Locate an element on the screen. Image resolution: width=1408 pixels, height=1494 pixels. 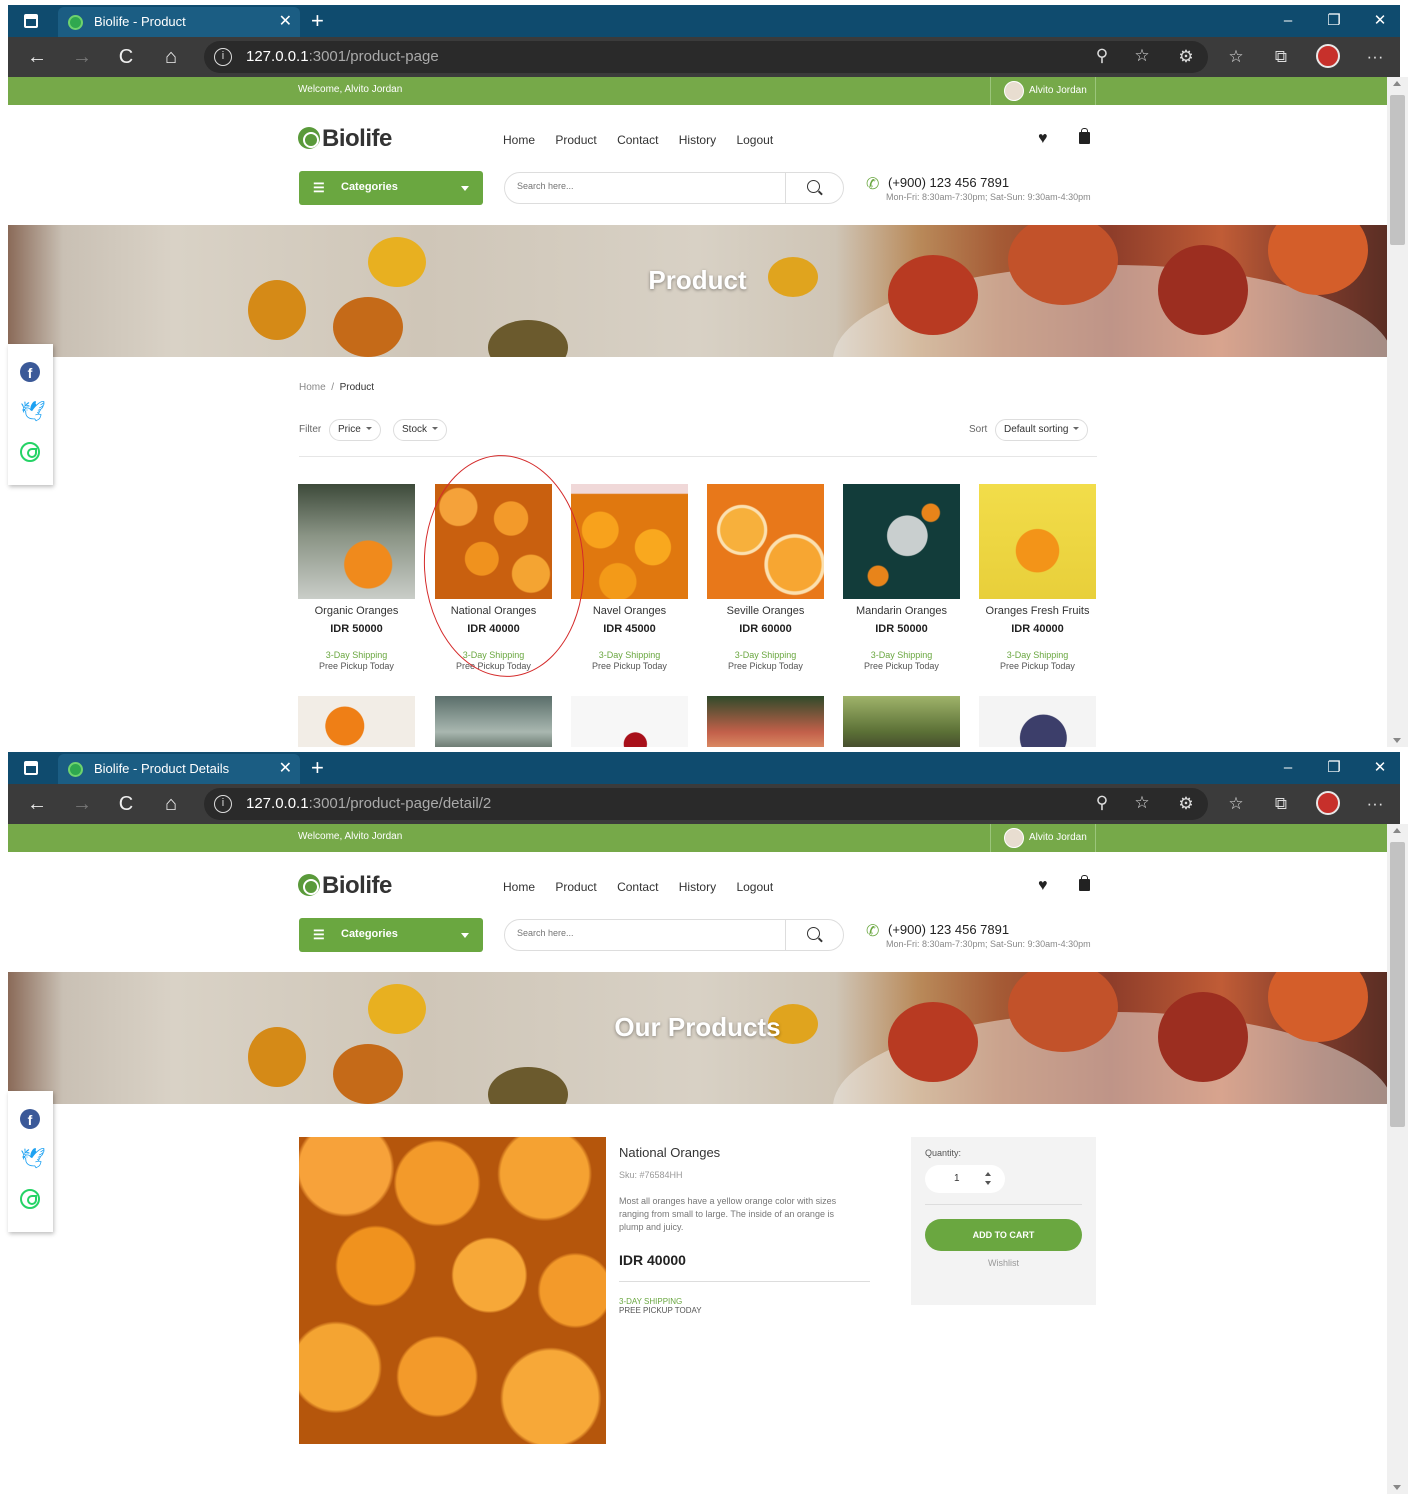
stock-filter-dropdown: Stock is located at coordinates (420, 430).